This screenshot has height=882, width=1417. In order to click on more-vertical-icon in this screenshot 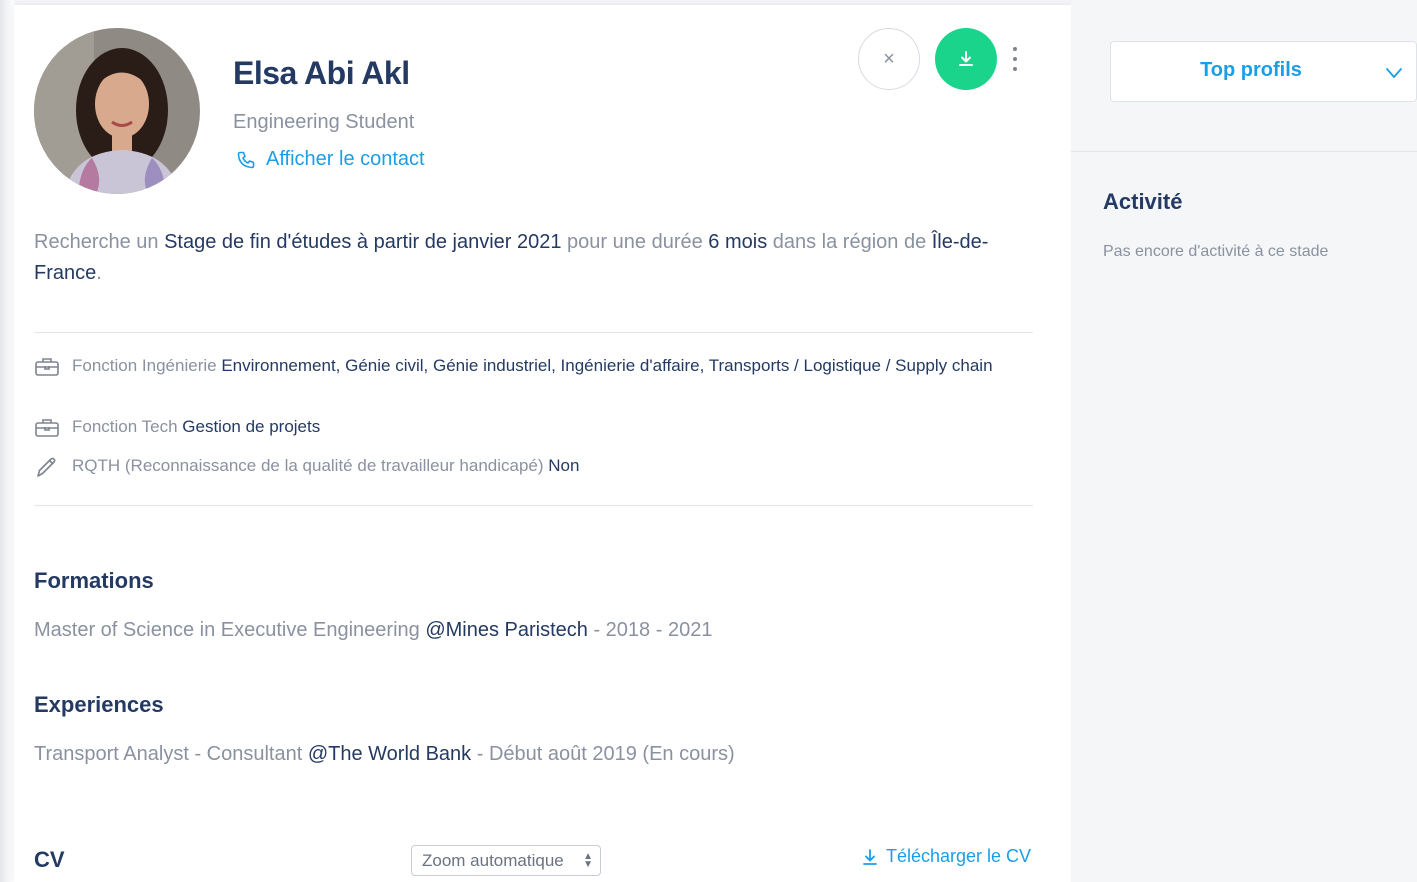, I will do `click(1015, 49)`.